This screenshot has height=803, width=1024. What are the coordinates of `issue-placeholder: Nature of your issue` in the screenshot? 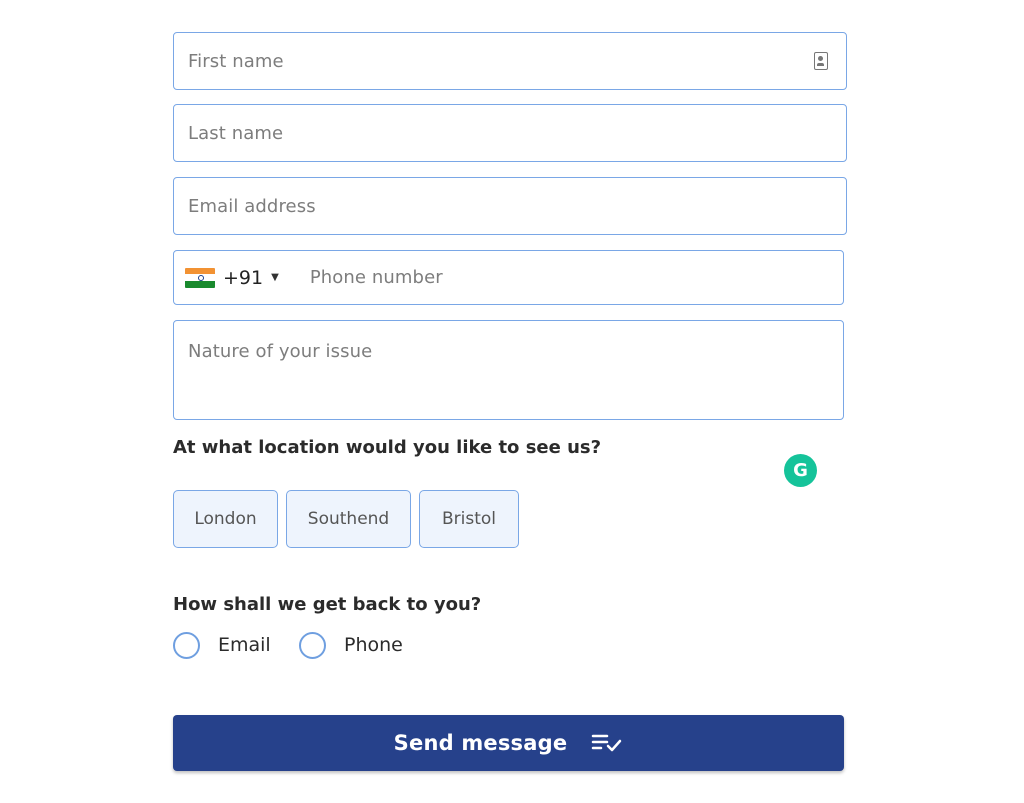 It's located at (280, 351).